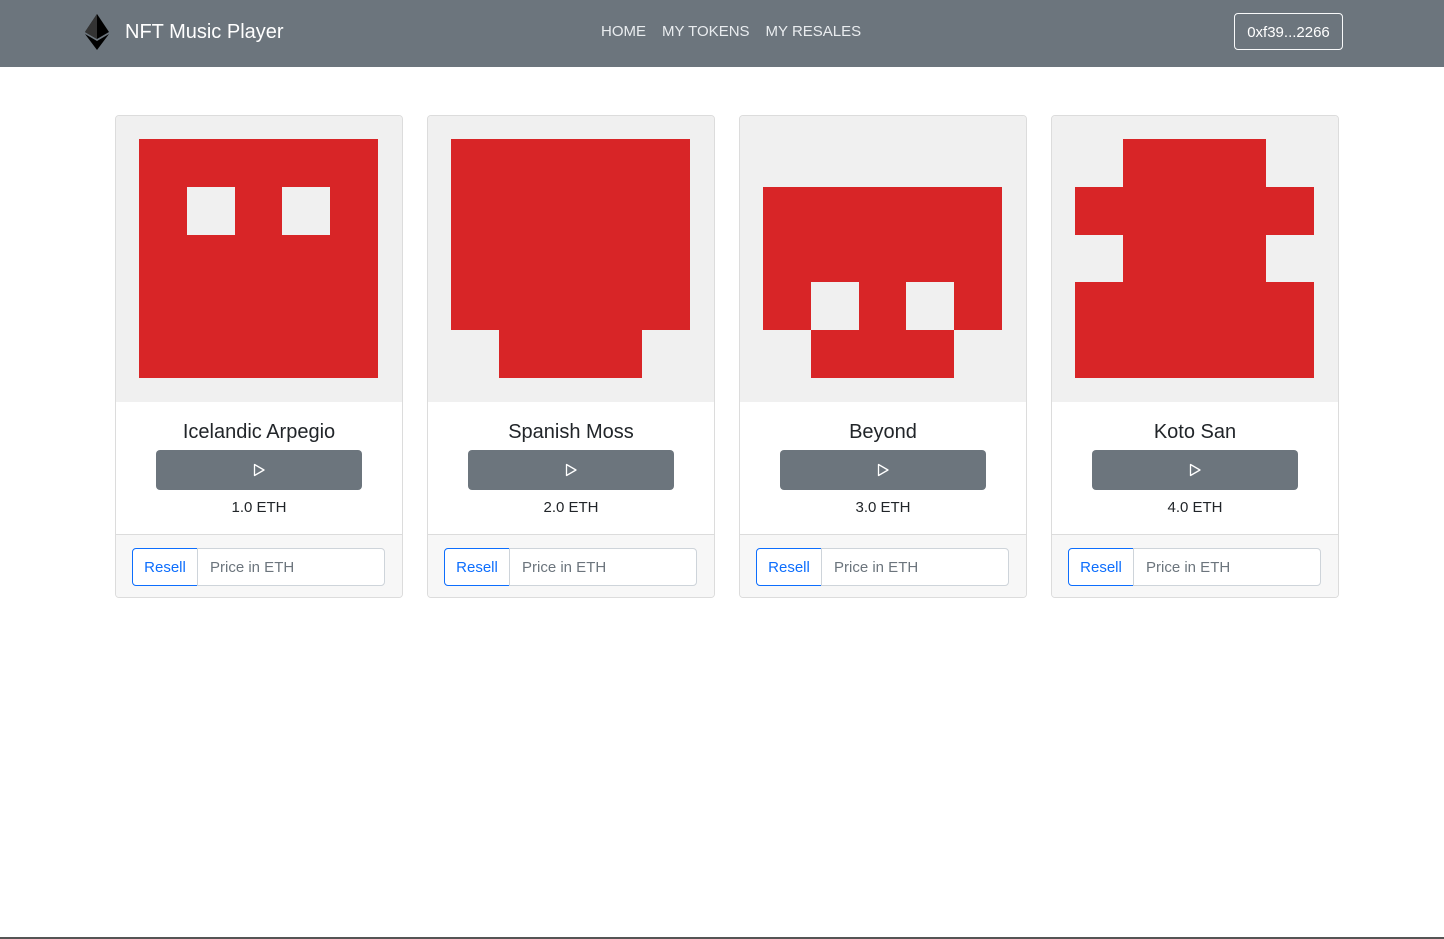 Image resolution: width=1444 pixels, height=939 pixels. What do you see at coordinates (259, 432) in the screenshot?
I see `token-title: Icelandic Arpegio` at bounding box center [259, 432].